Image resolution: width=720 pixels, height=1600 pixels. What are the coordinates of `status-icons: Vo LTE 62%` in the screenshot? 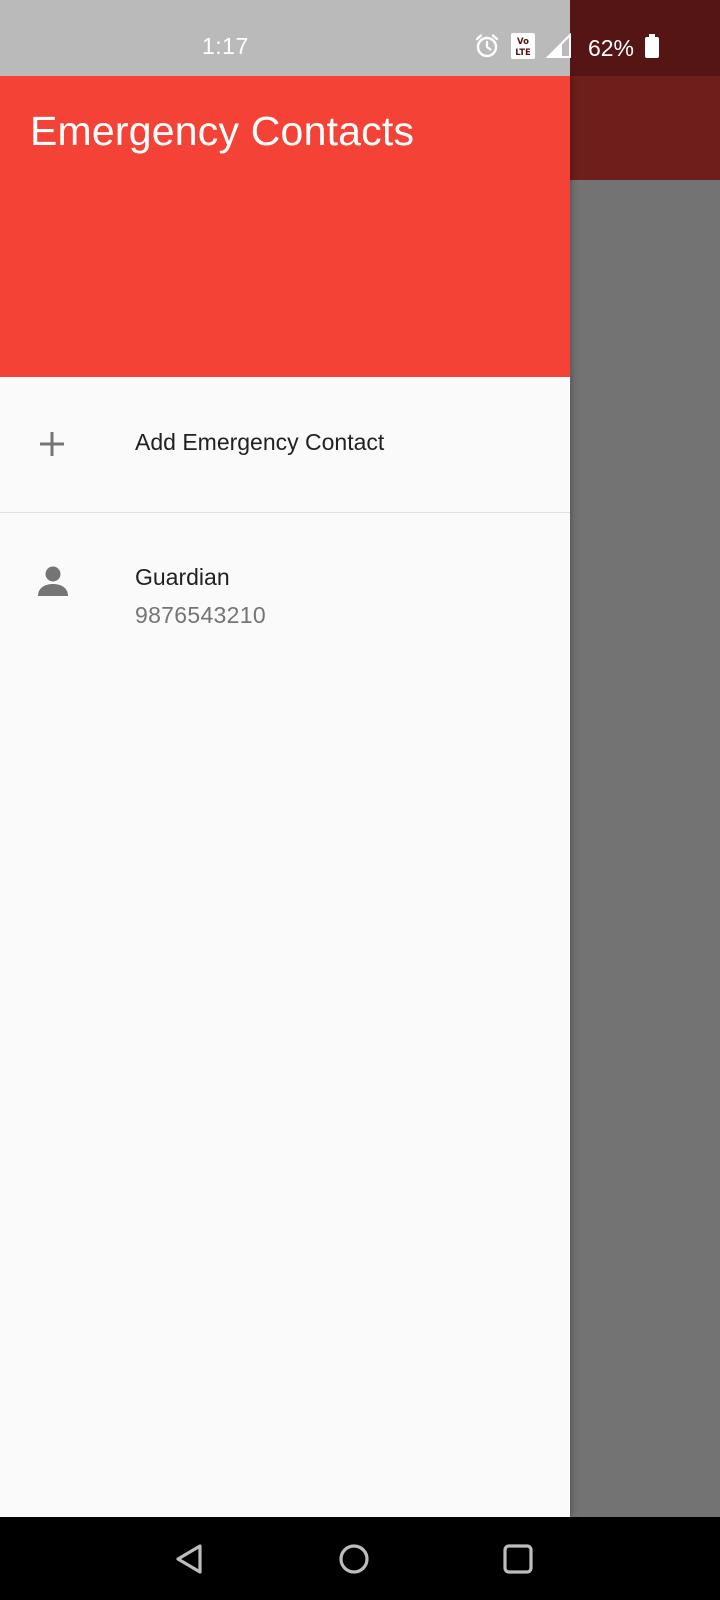 It's located at (567, 48).